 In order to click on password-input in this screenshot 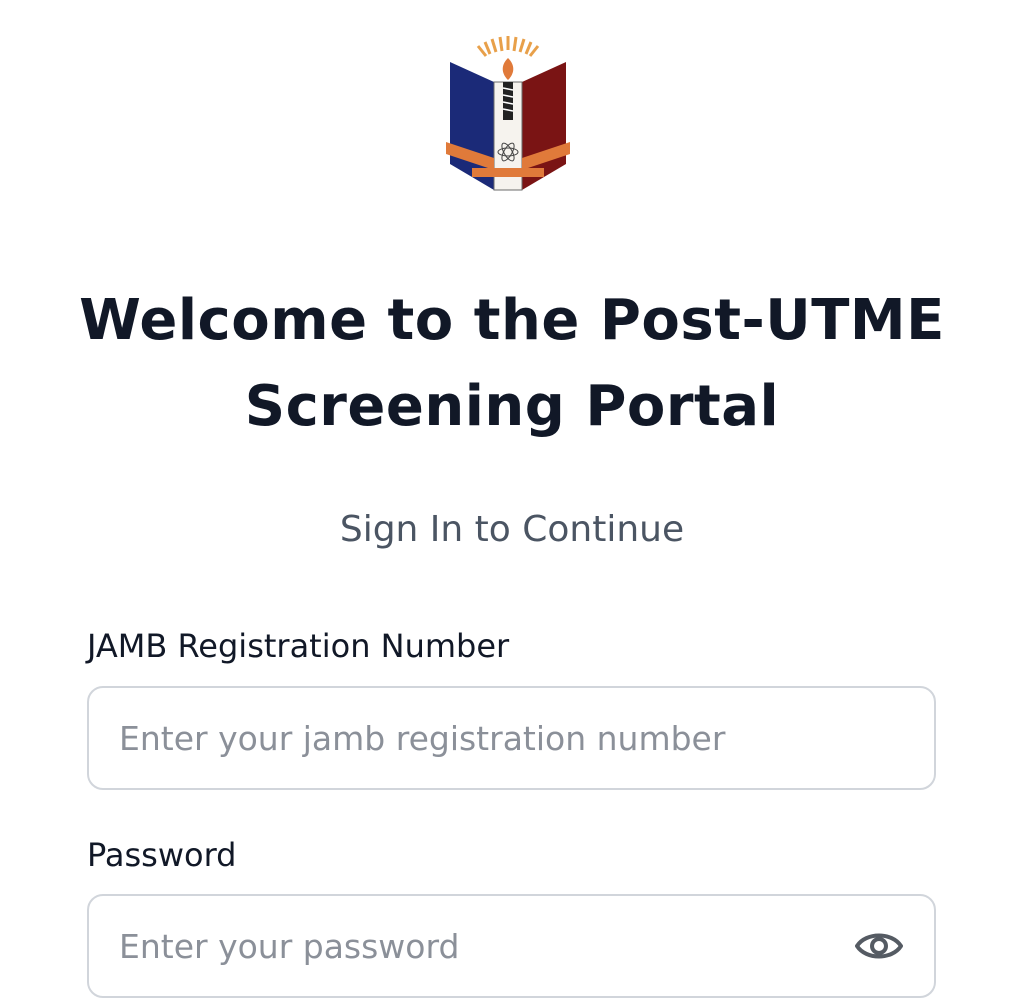, I will do `click(484, 946)`.